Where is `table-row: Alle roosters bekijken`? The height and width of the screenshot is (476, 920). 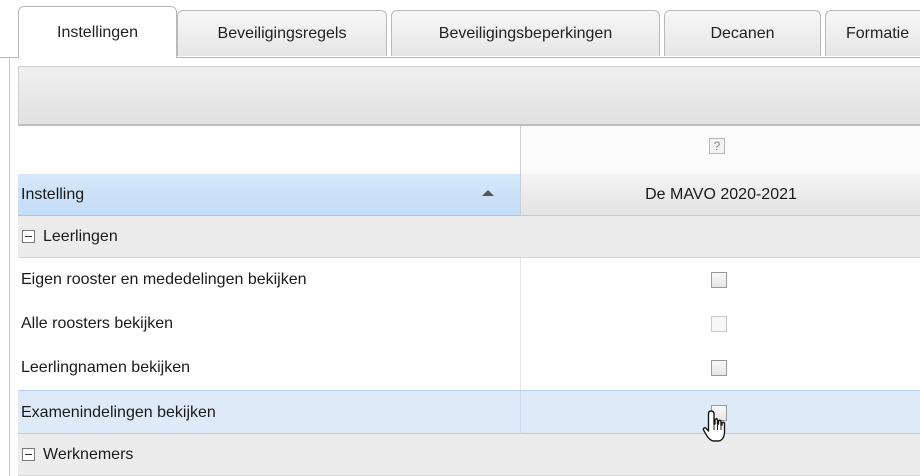
table-row: Alle roosters bekijken is located at coordinates (469, 324).